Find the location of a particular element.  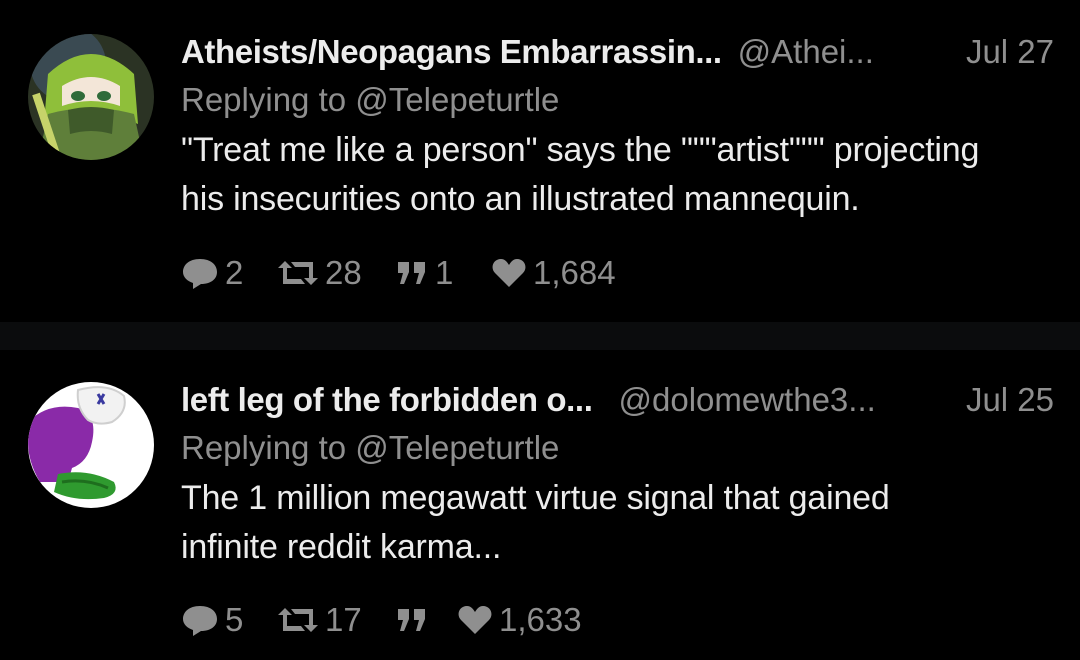

like-button: 1,633 is located at coordinates (519, 620).